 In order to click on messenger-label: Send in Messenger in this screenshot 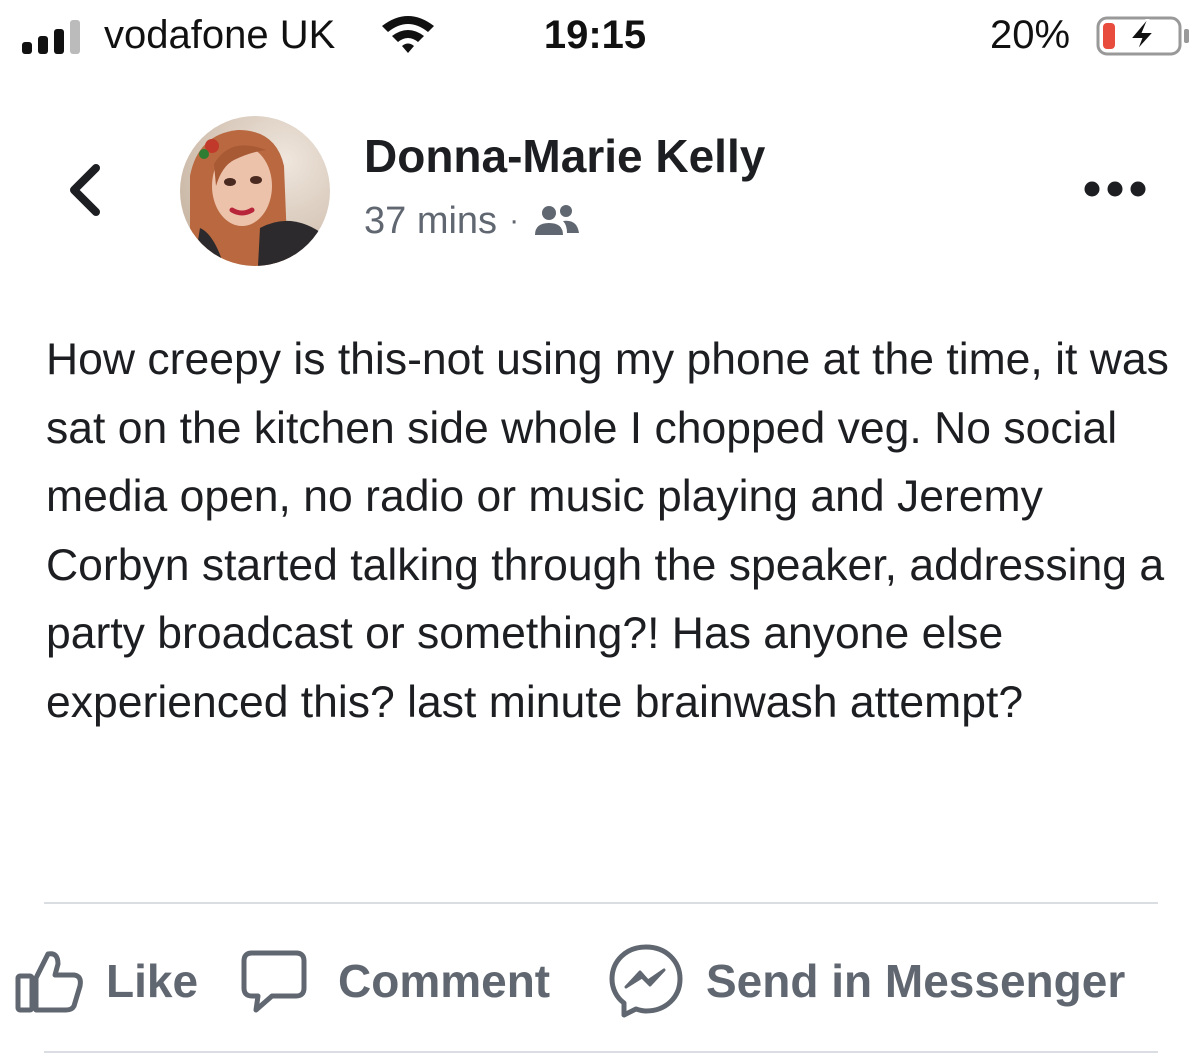, I will do `click(916, 981)`.